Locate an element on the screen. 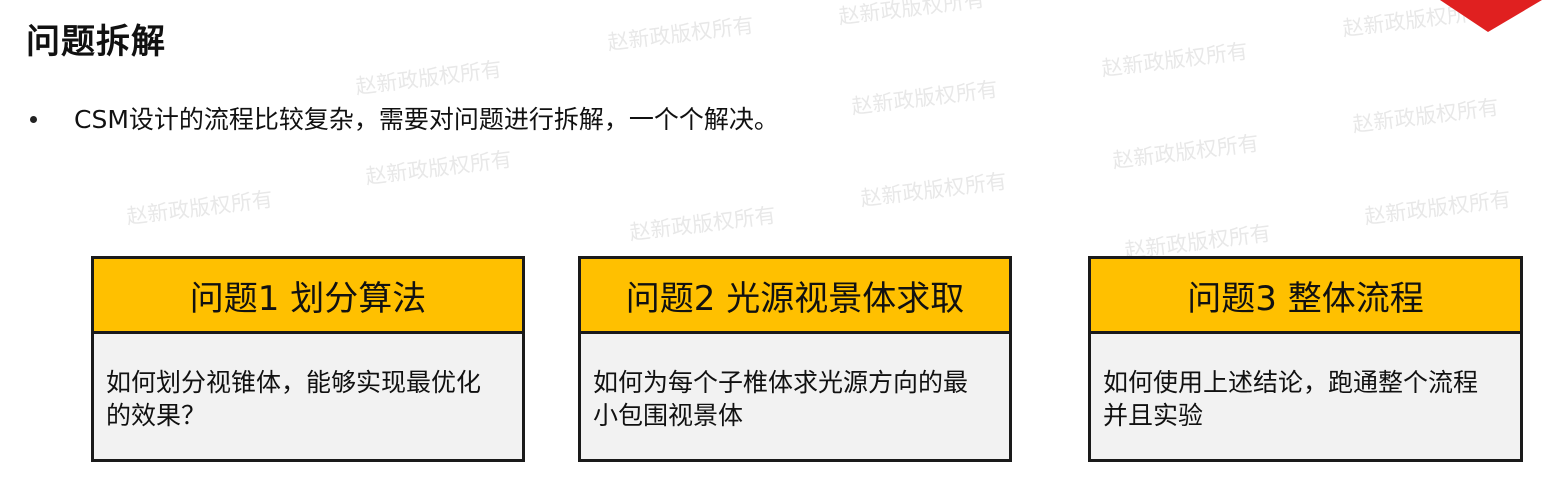 The width and height of the screenshot is (1542, 487). page-title: 问题拆解 is located at coordinates (96, 42).